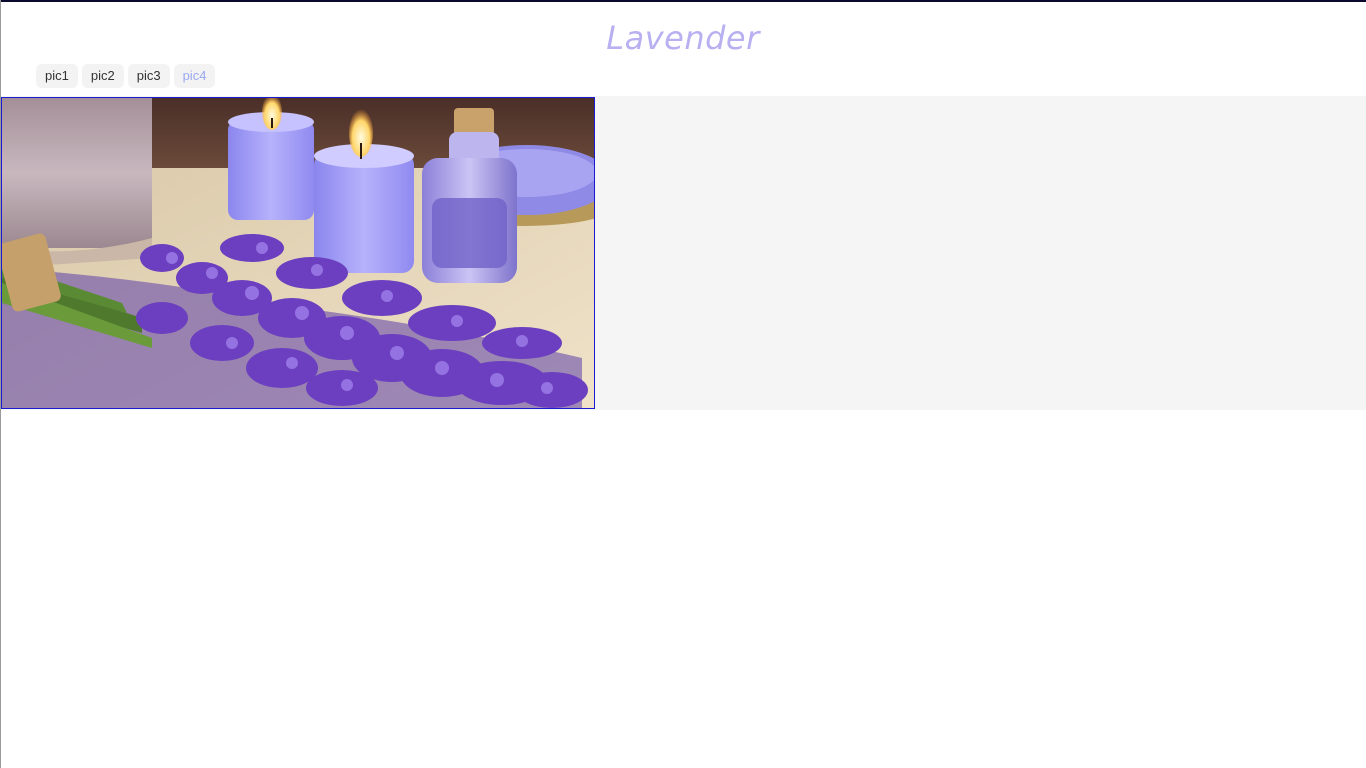 The width and height of the screenshot is (1366, 768). What do you see at coordinates (194, 76) in the screenshot?
I see `tab-pic4: pic4` at bounding box center [194, 76].